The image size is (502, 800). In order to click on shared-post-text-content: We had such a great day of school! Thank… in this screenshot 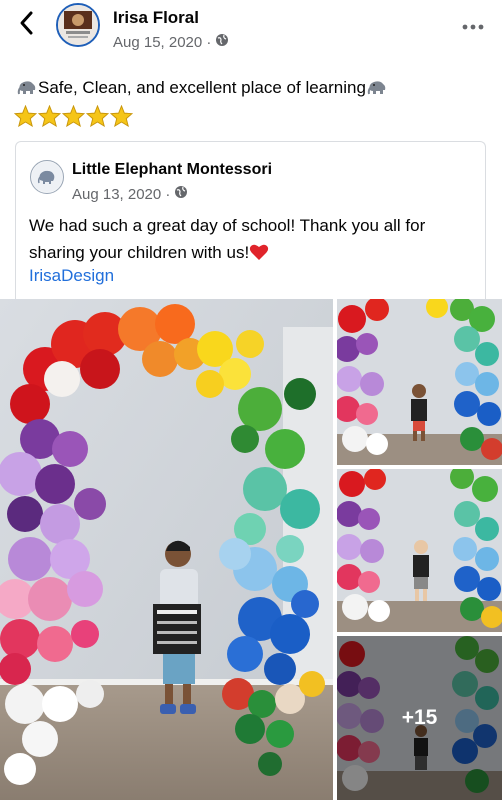, I will do `click(227, 239)`.